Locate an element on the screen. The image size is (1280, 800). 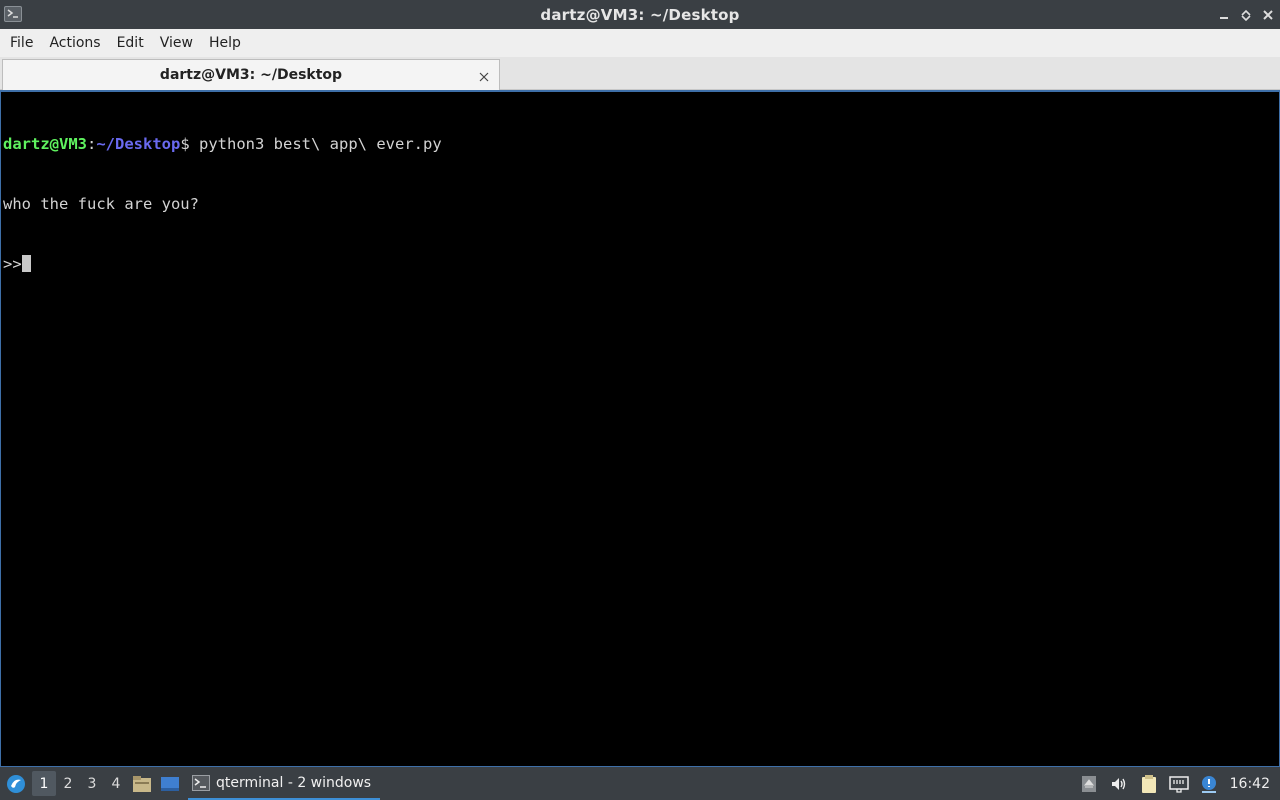
workspace-1: 1 is located at coordinates (44, 783).